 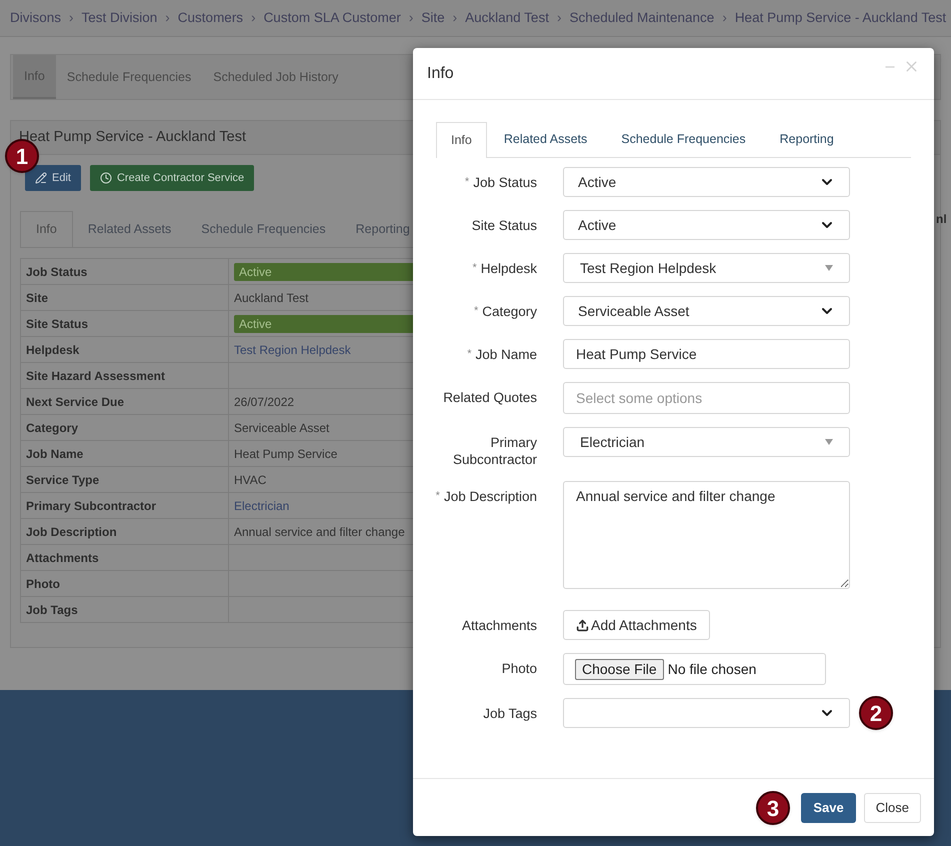 I want to click on field-label: Attachments, so click(x=499, y=625).